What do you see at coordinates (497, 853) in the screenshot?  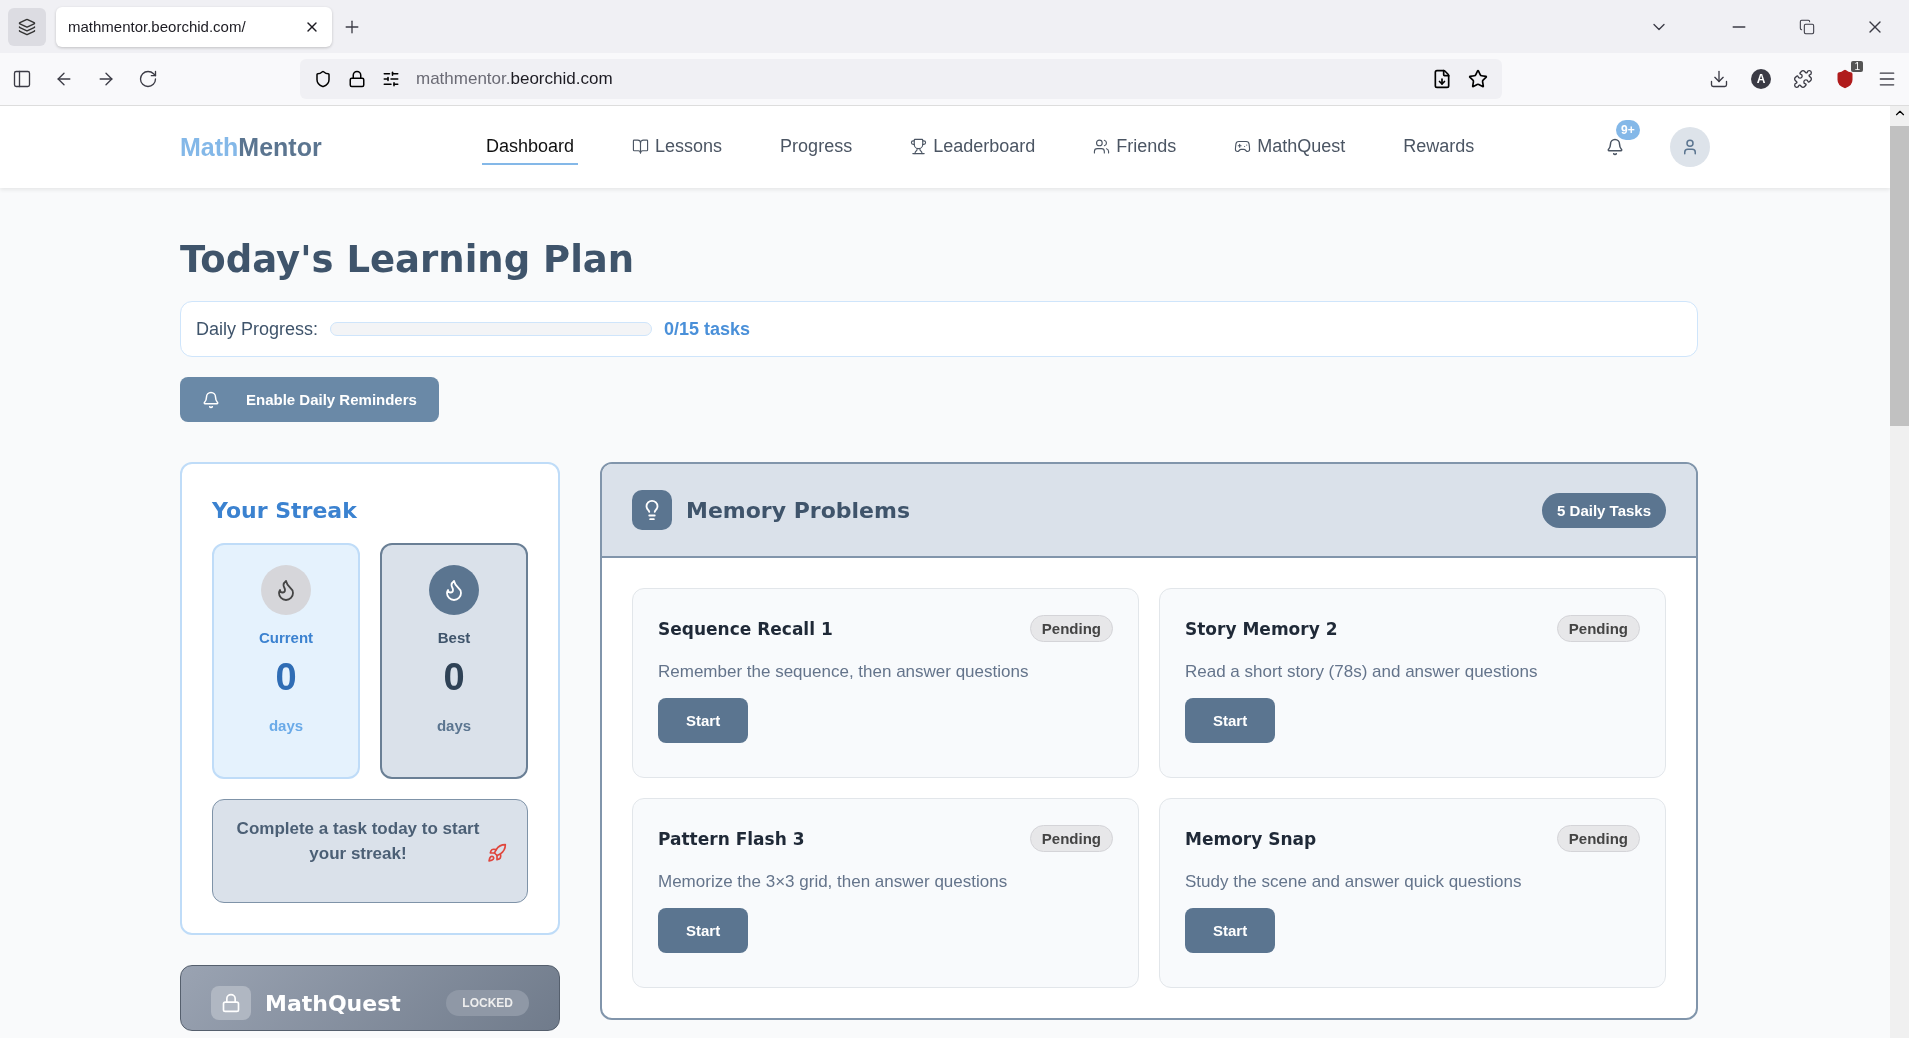 I see `rocket-icon` at bounding box center [497, 853].